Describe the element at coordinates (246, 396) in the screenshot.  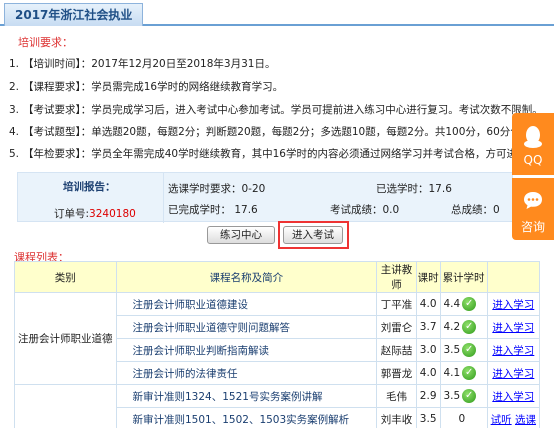
I see `course-name: 新审计准则1324、1521号实务案例讲解` at that location.